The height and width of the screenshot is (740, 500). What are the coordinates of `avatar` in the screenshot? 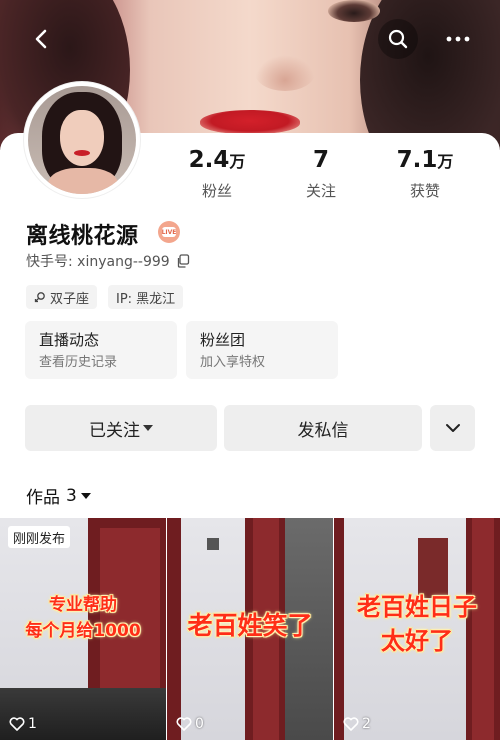 It's located at (82, 140).